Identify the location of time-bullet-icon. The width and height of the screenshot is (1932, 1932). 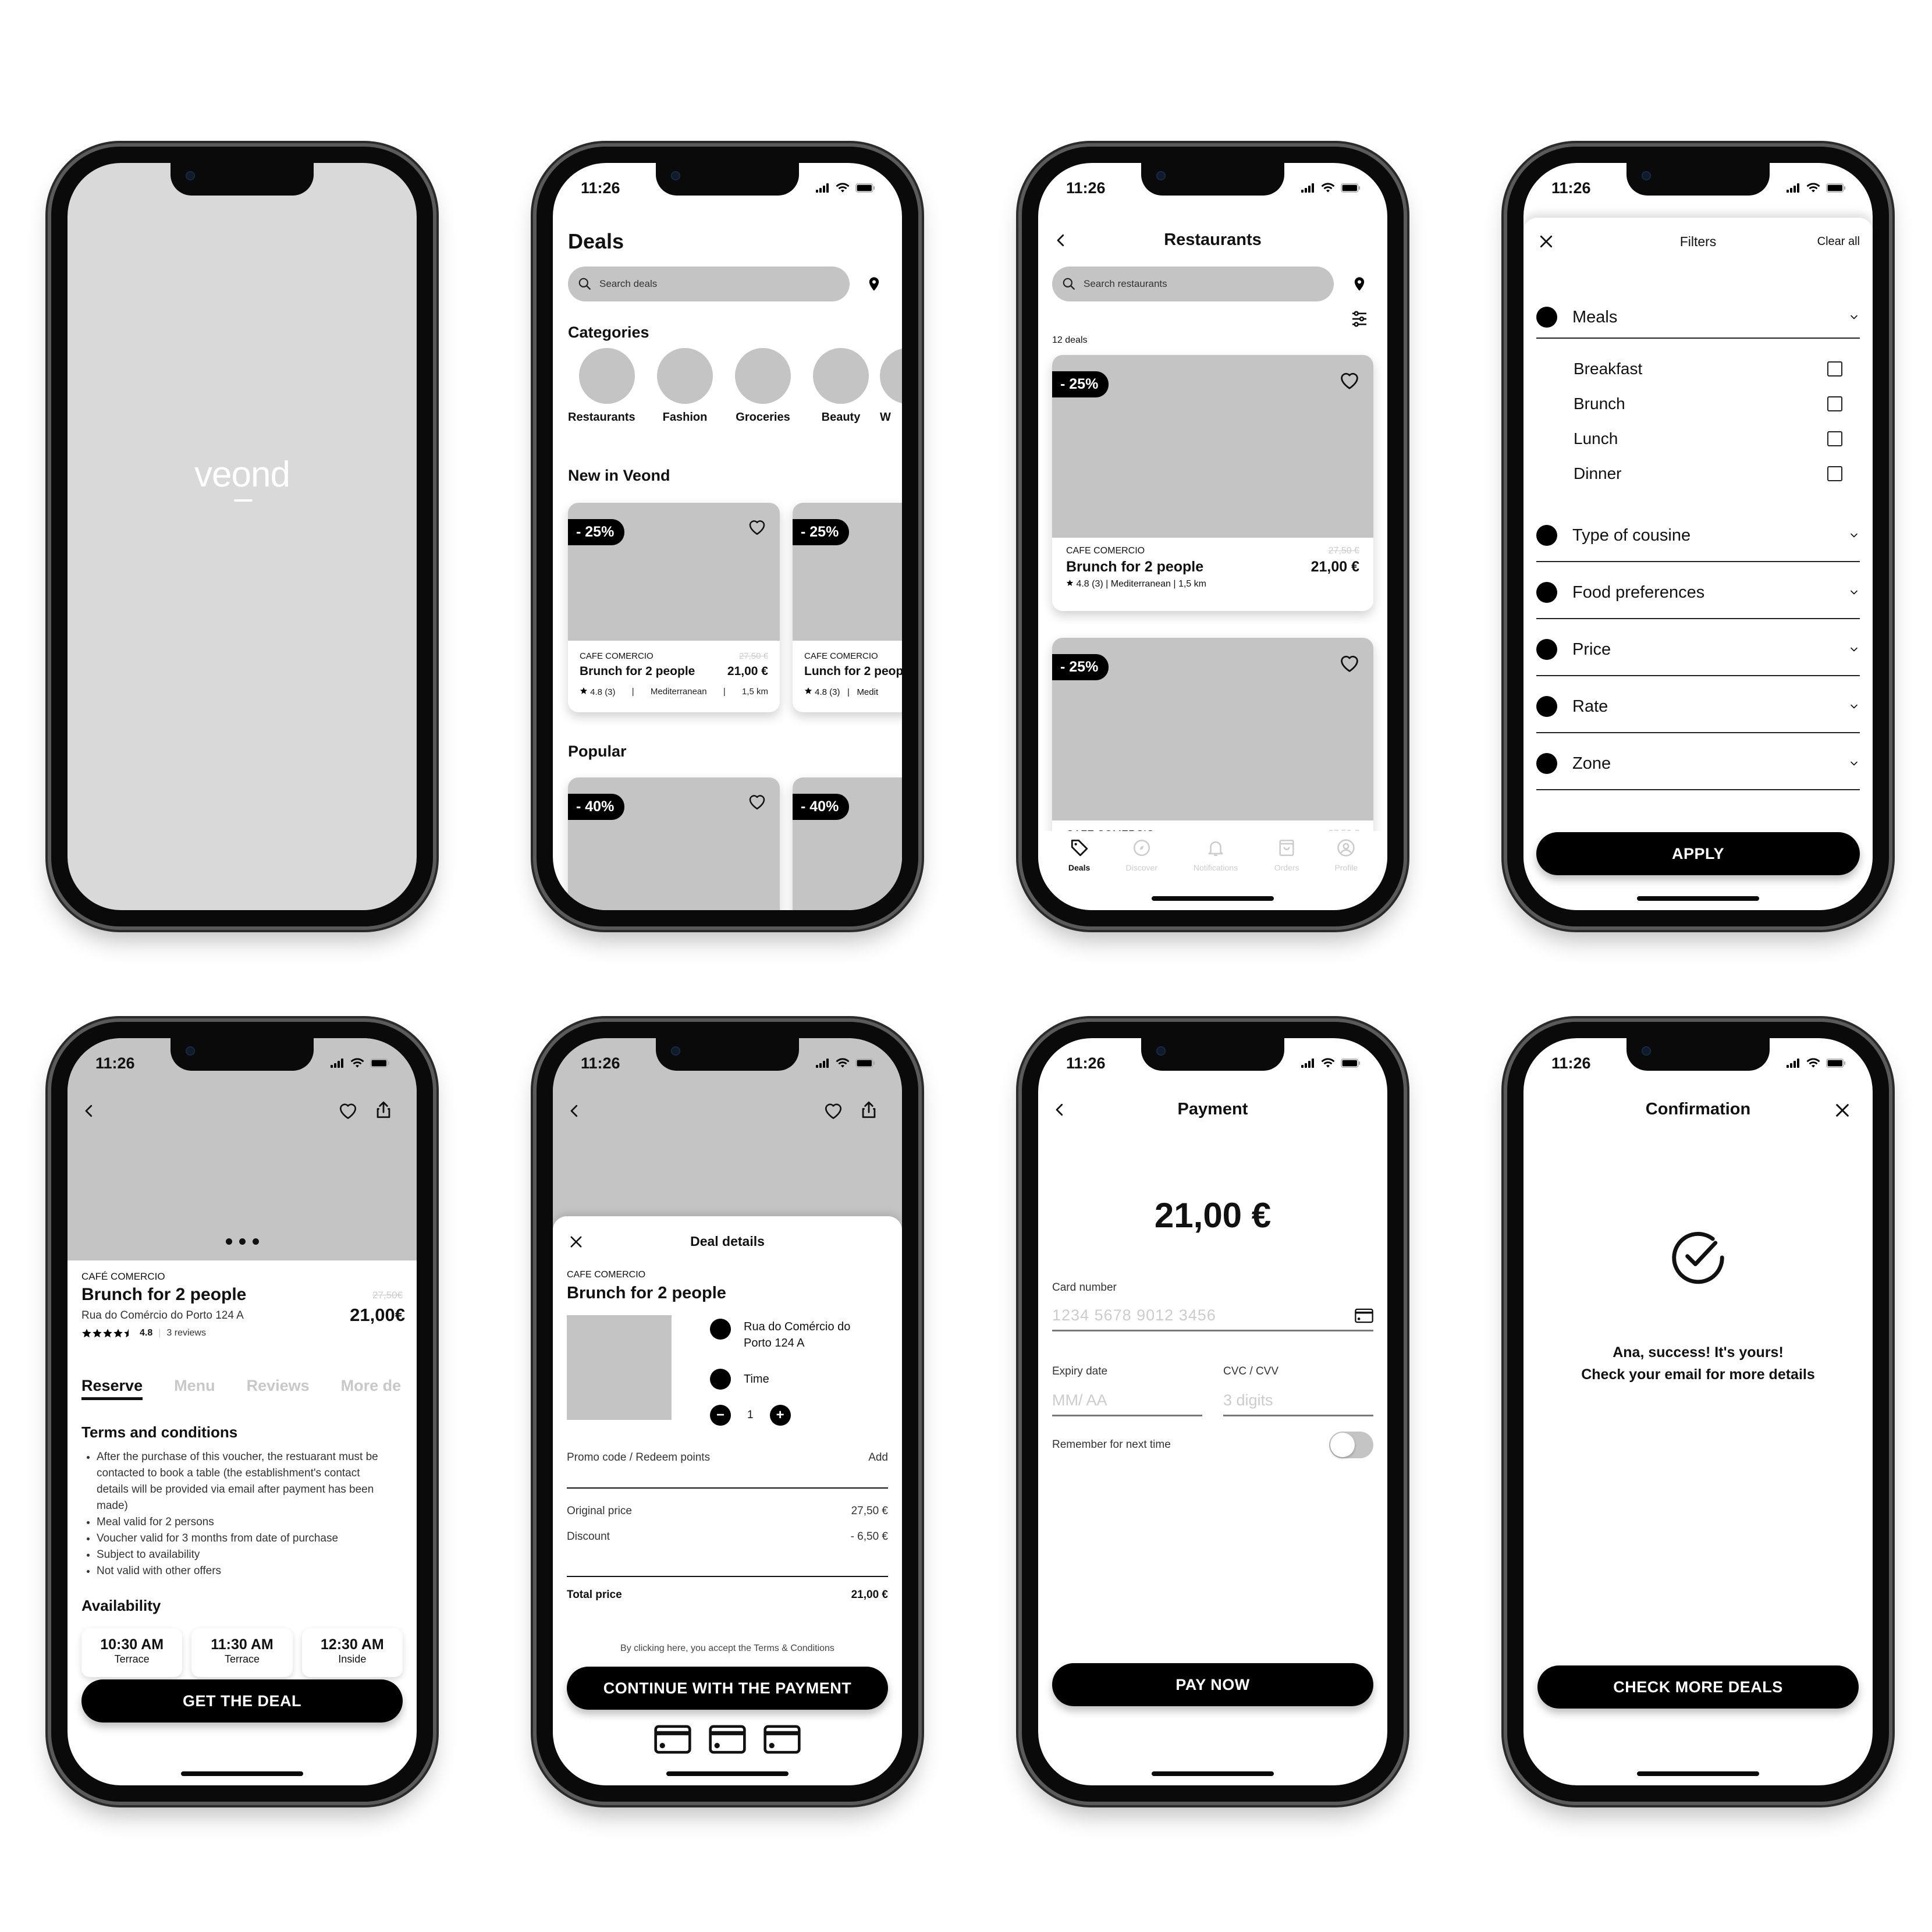
(720, 1379).